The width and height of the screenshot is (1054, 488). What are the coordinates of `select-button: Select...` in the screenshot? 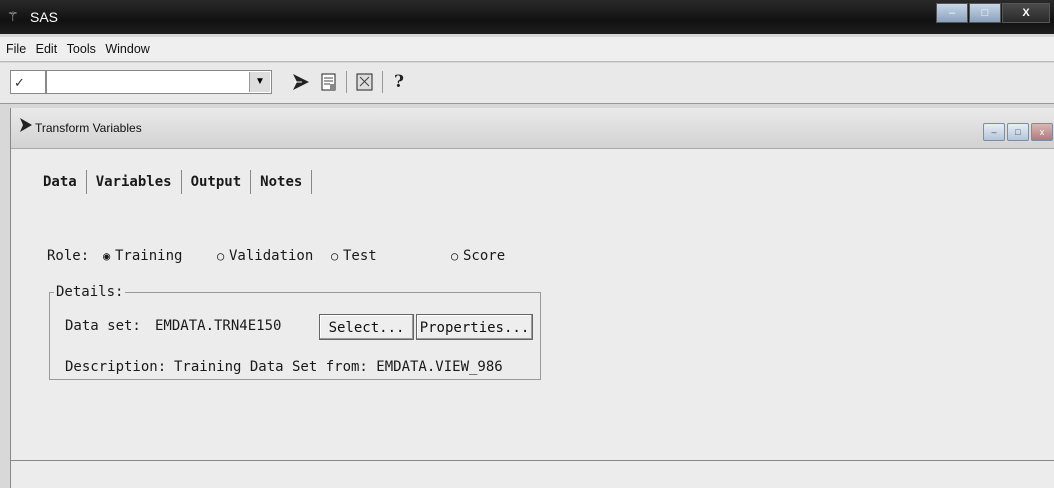 It's located at (366, 327).